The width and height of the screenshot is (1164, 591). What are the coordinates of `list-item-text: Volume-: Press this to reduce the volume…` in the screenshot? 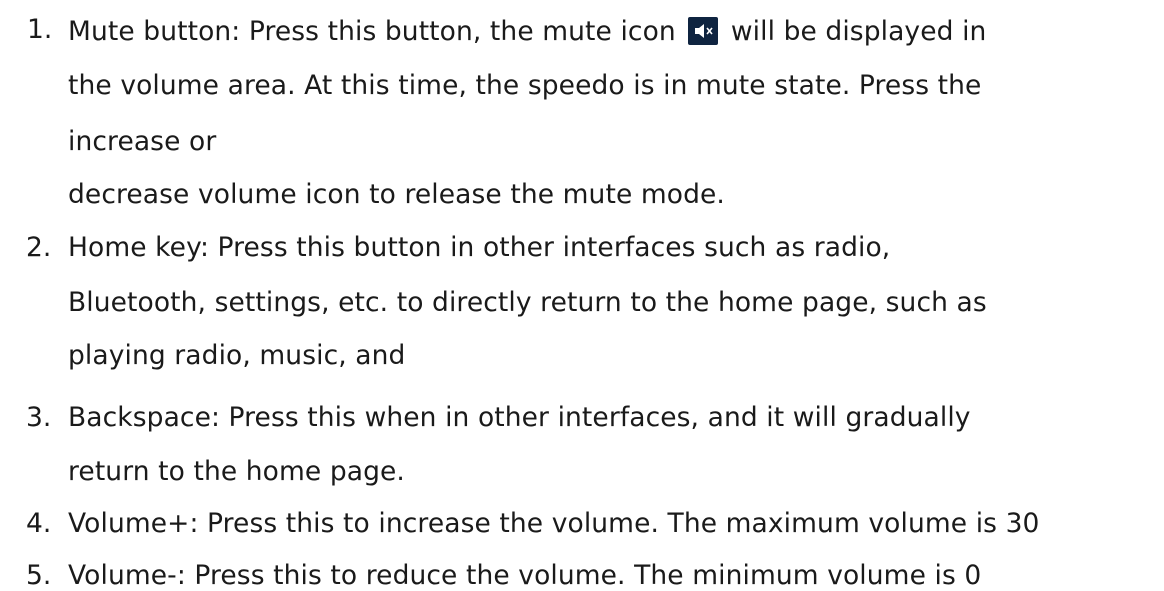 It's located at (525, 575).